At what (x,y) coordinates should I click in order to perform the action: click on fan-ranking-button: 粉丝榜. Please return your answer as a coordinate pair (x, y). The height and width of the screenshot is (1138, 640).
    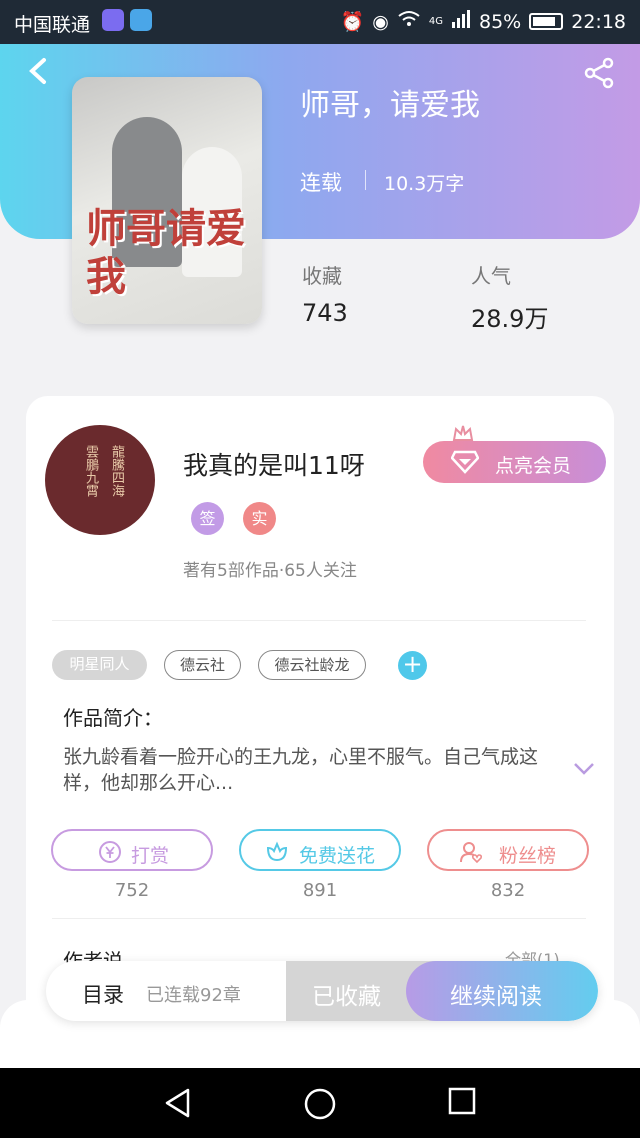
    Looking at the image, I should click on (508, 850).